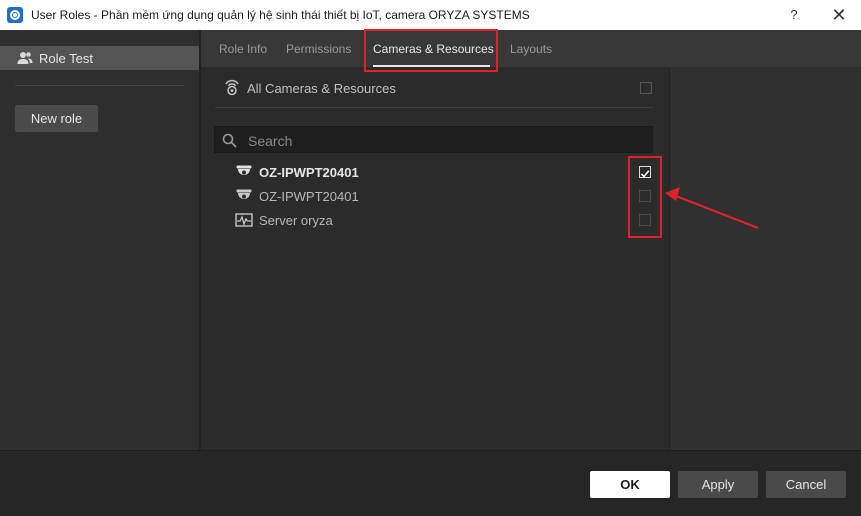 Image resolution: width=861 pixels, height=516 pixels. What do you see at coordinates (646, 88) in the screenshot?
I see `all-cameras-checkbox` at bounding box center [646, 88].